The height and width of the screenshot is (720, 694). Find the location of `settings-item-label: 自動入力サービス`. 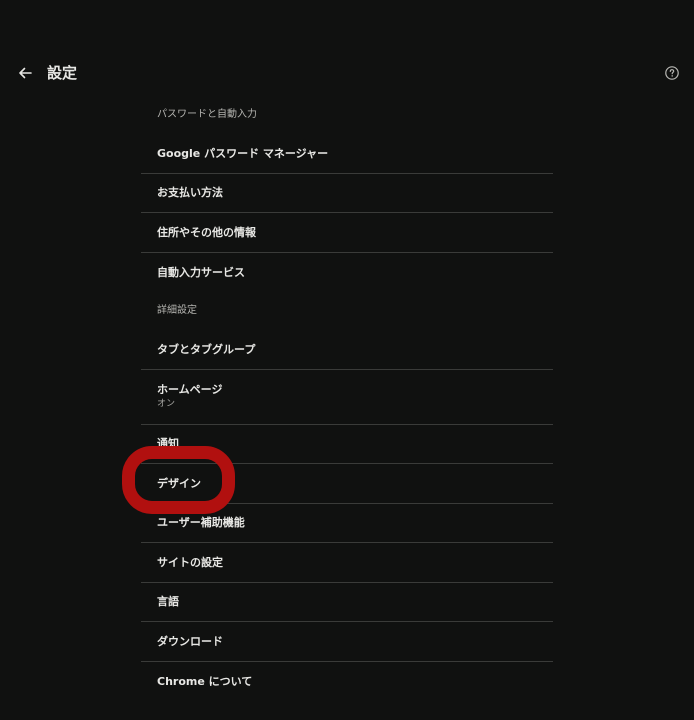

settings-item-label: 自動入力サービス is located at coordinates (201, 272).